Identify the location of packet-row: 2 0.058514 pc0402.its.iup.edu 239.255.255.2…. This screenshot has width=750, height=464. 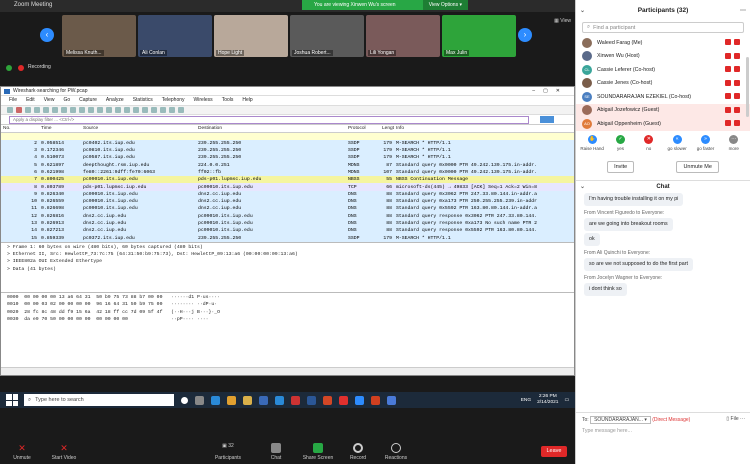
(287, 143).